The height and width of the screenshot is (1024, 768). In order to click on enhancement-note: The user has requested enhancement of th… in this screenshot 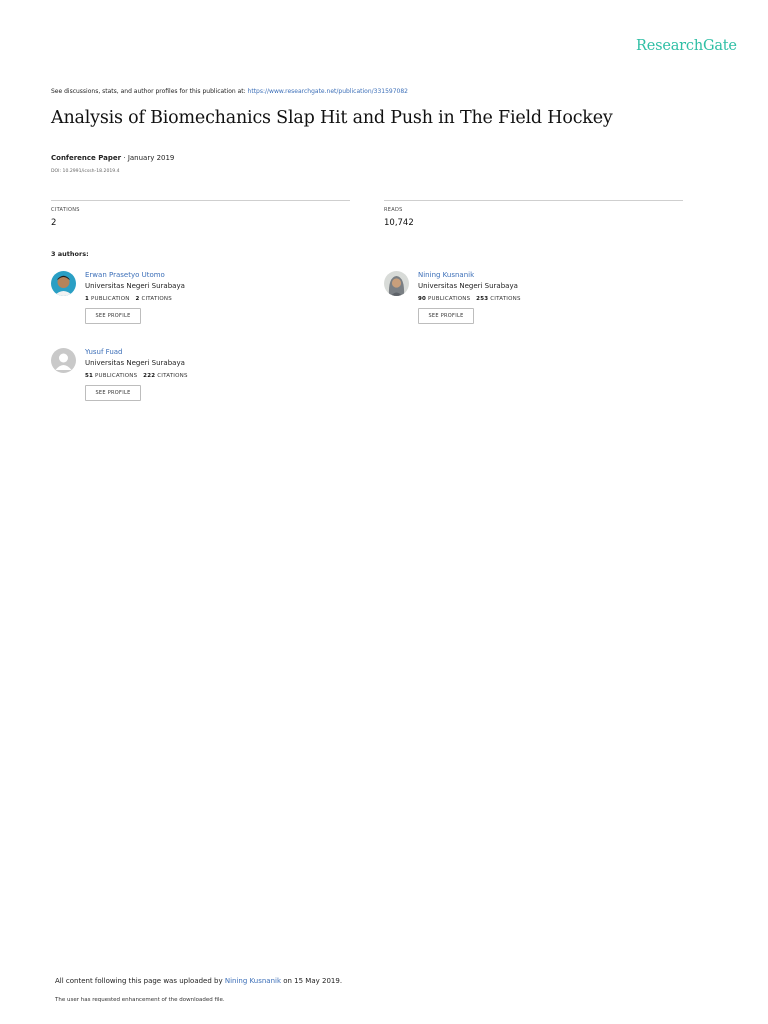, I will do `click(140, 1000)`.